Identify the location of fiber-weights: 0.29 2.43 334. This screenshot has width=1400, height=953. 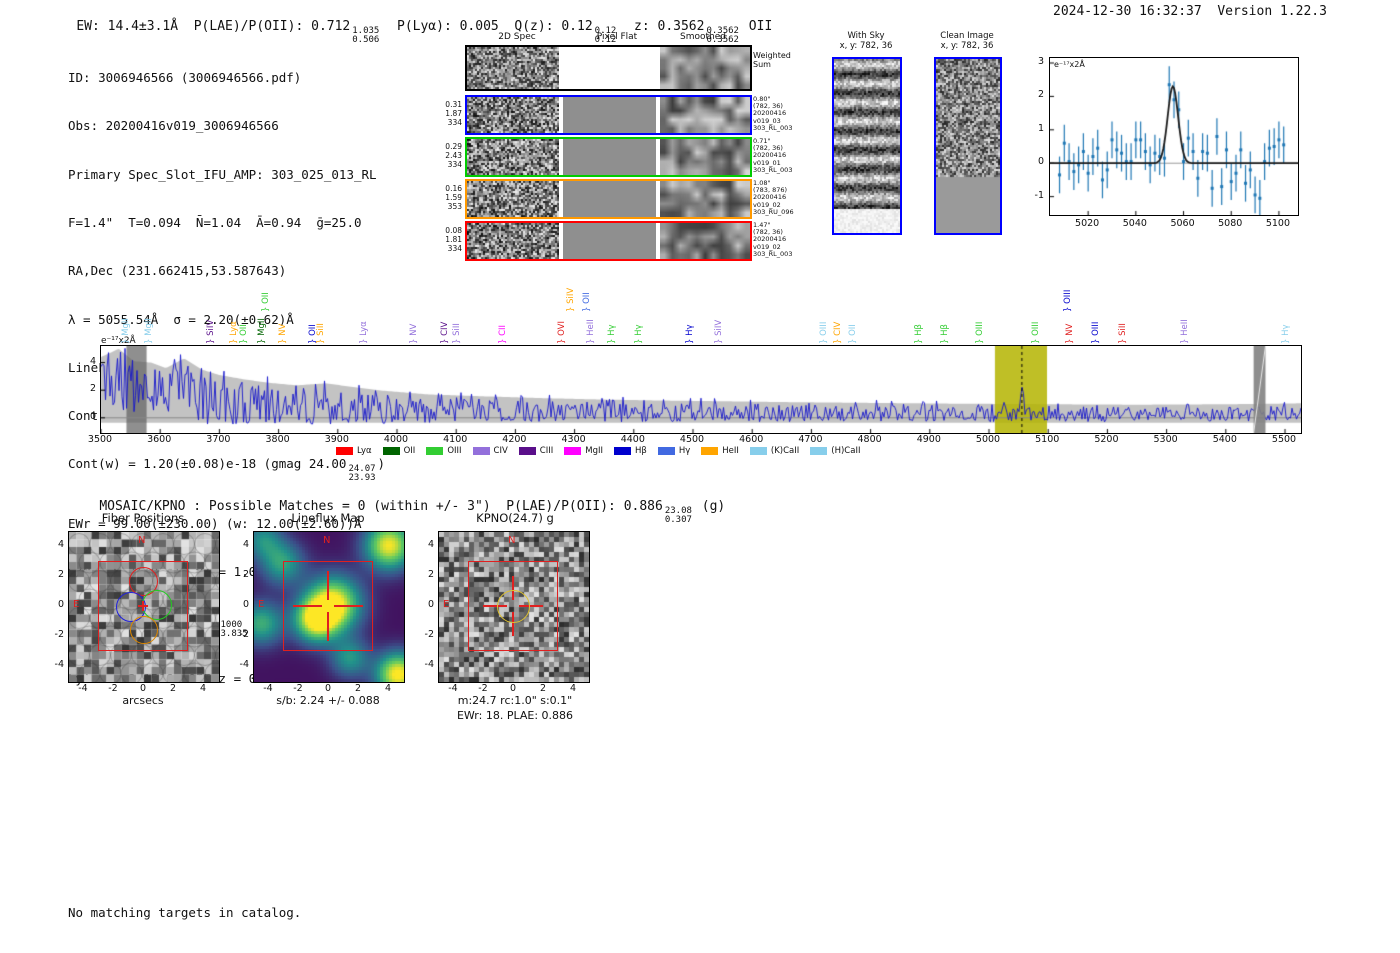
(451, 155).